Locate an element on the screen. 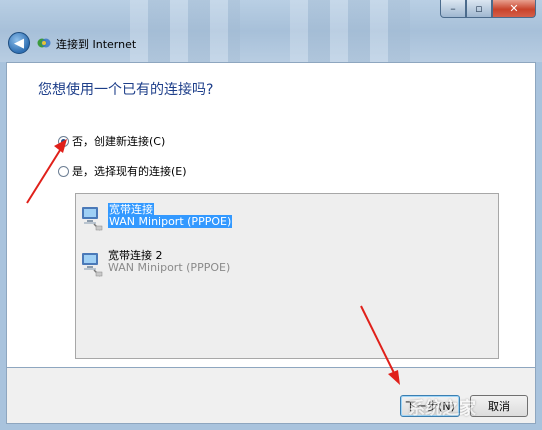  option-use-existing-label: 是，选择现有的连接(E) is located at coordinates (129, 171).